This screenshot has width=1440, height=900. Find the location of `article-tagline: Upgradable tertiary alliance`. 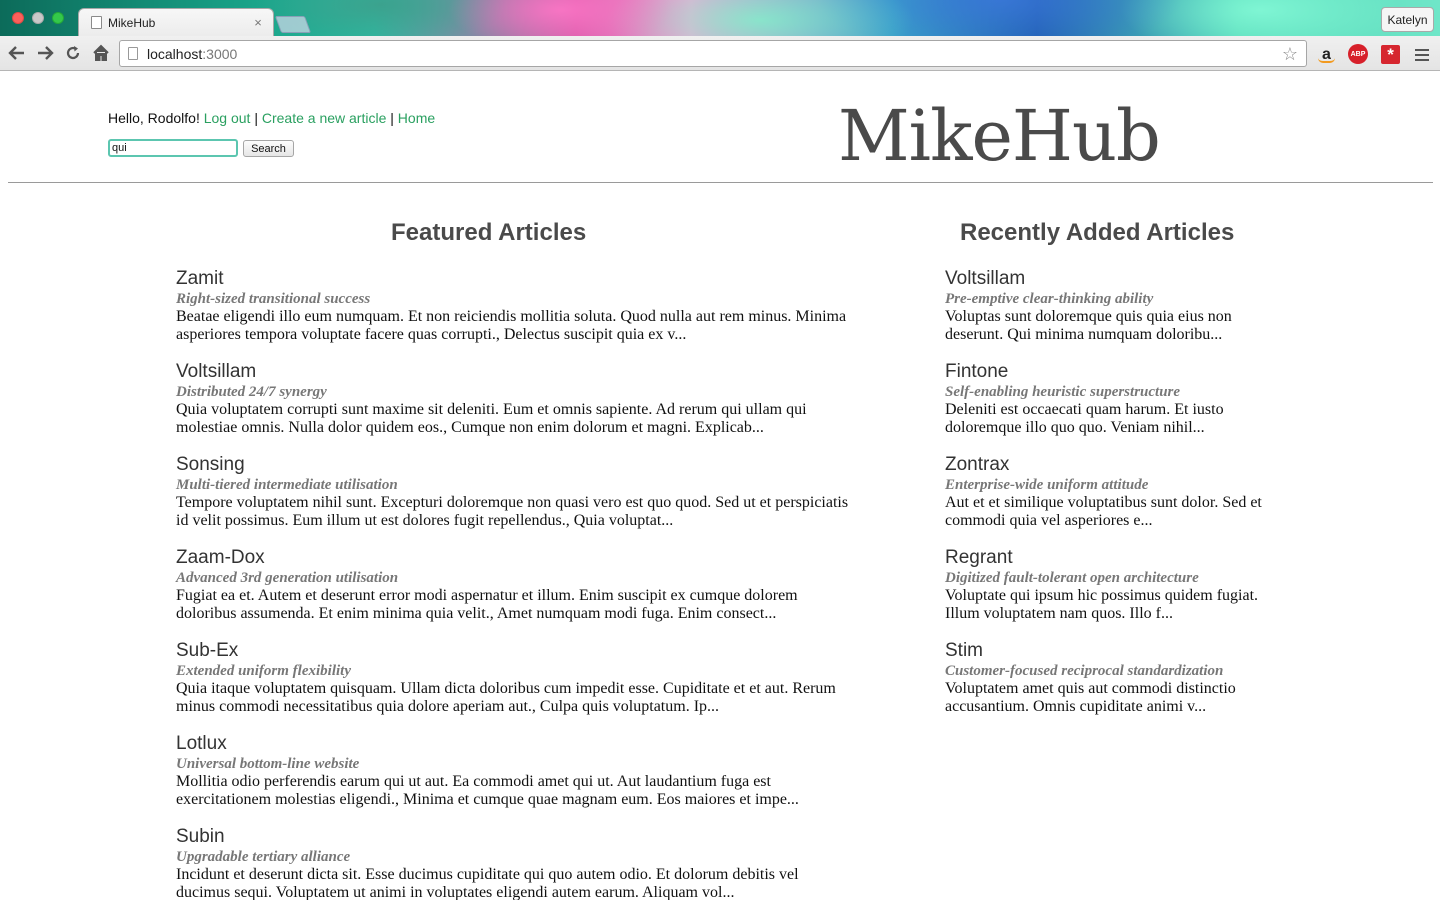

article-tagline: Upgradable tertiary alliance is located at coordinates (263, 857).